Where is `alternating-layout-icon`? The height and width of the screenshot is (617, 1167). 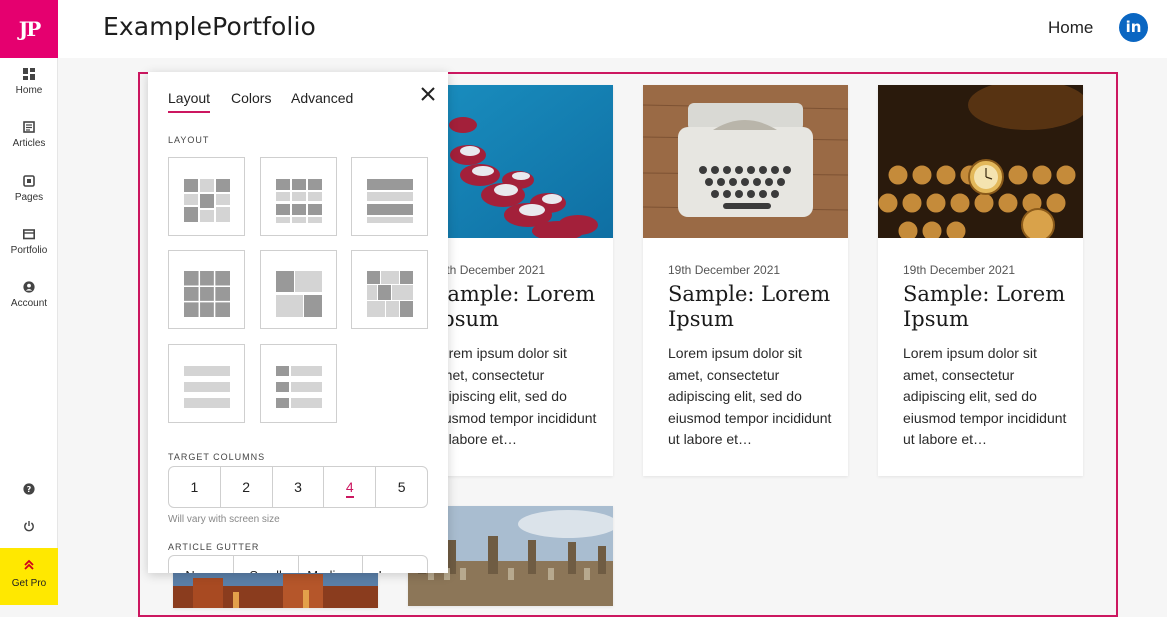
alternating-layout-icon is located at coordinates (299, 294).